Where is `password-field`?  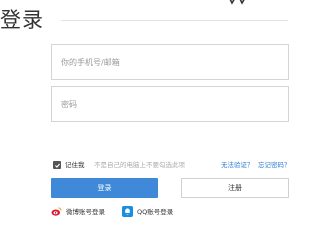
password-field is located at coordinates (170, 104).